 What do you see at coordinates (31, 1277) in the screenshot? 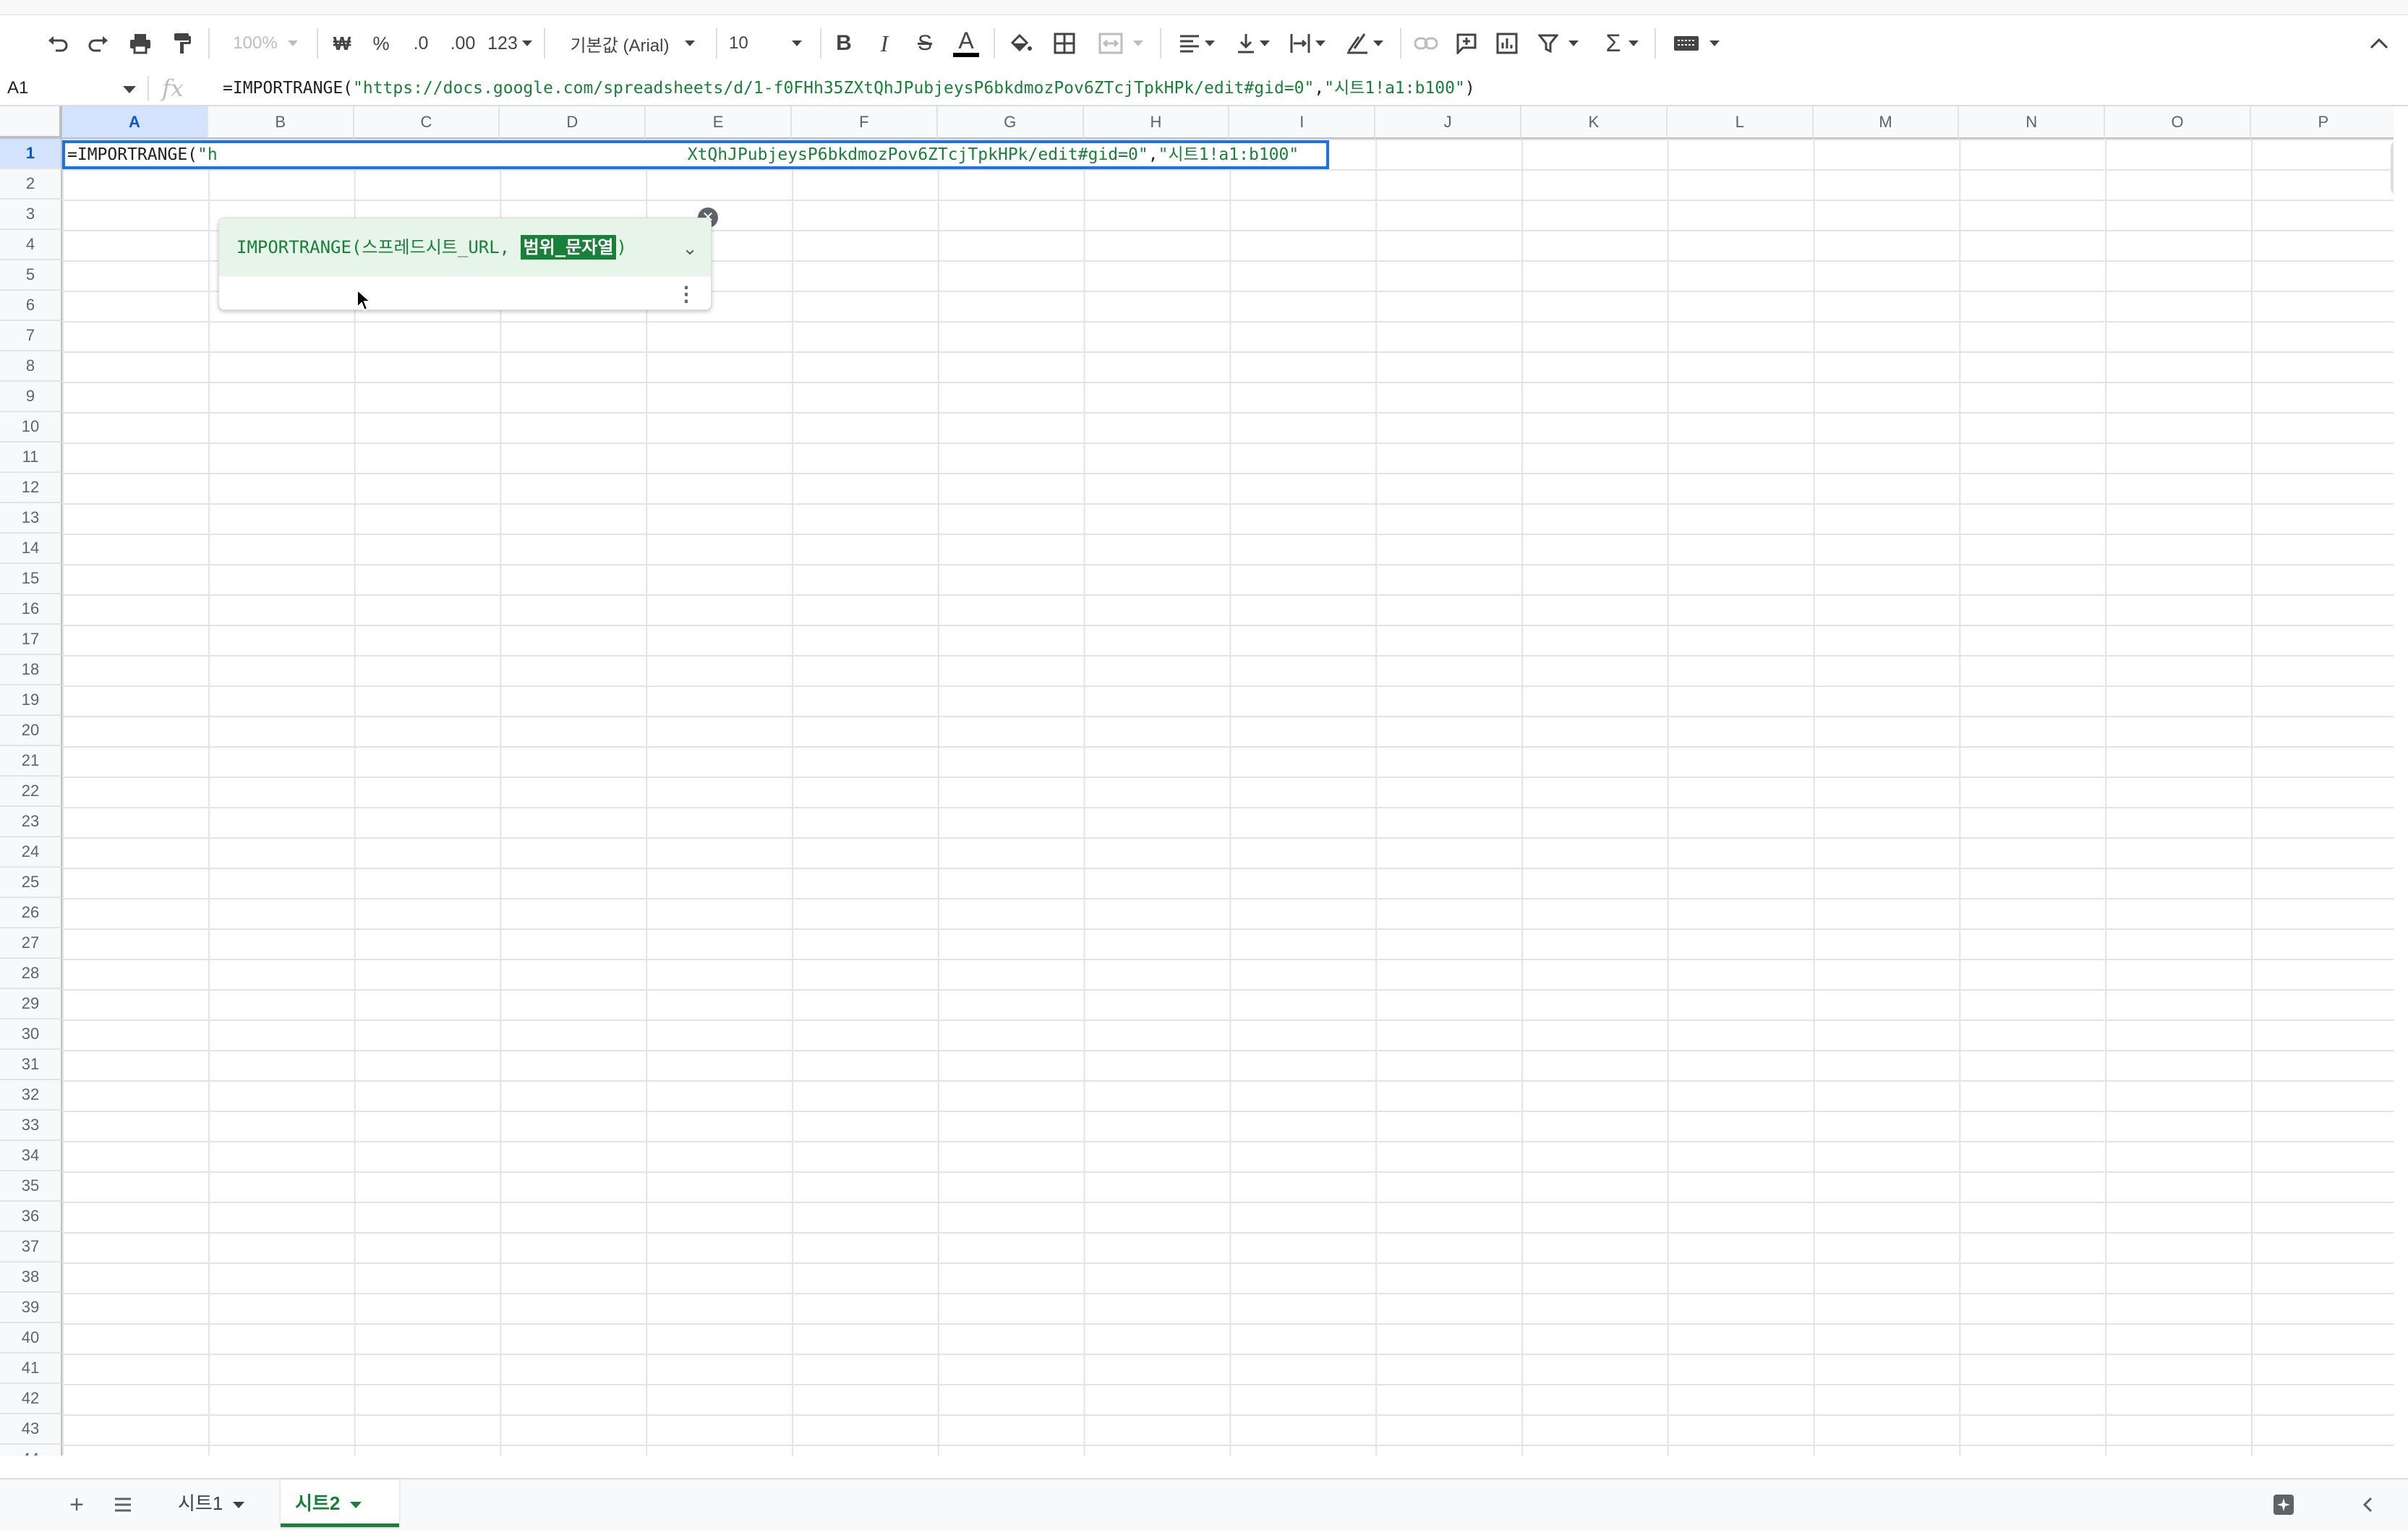
I see `row-header-38: 38` at bounding box center [31, 1277].